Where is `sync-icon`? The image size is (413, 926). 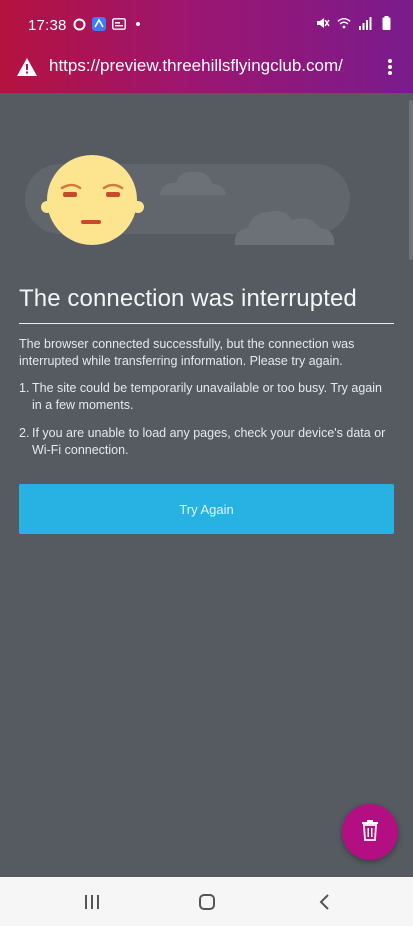
sync-icon is located at coordinates (79, 24).